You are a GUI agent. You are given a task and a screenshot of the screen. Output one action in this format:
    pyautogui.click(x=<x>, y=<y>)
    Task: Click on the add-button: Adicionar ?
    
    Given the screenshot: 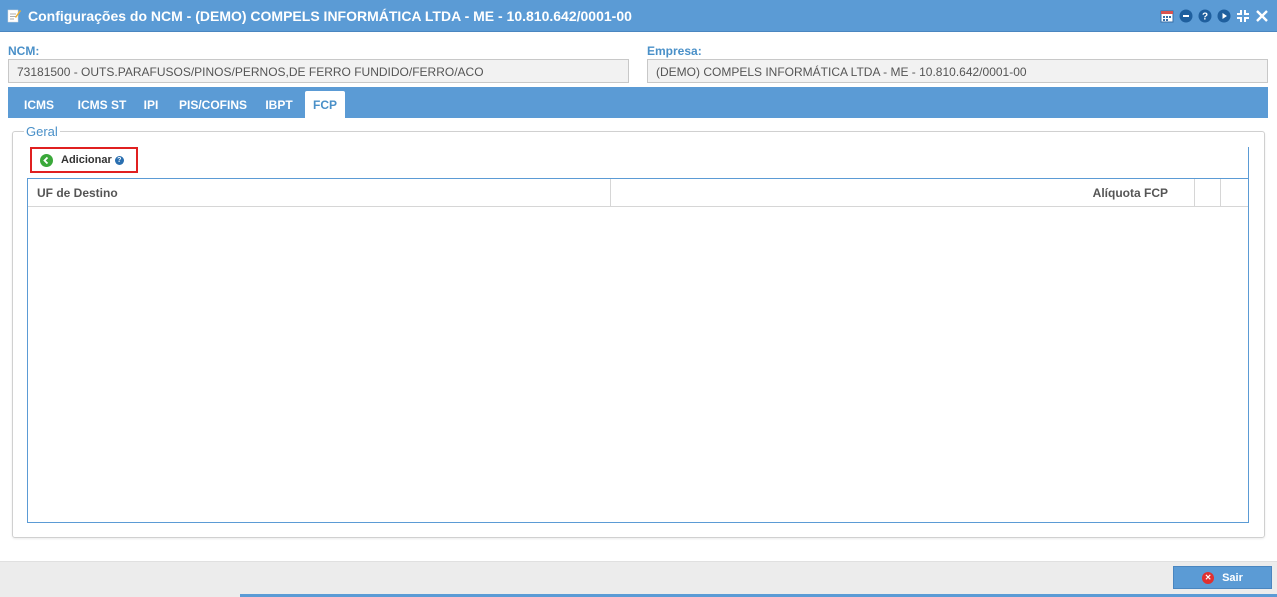 What is the action you would take?
    pyautogui.click(x=84, y=160)
    